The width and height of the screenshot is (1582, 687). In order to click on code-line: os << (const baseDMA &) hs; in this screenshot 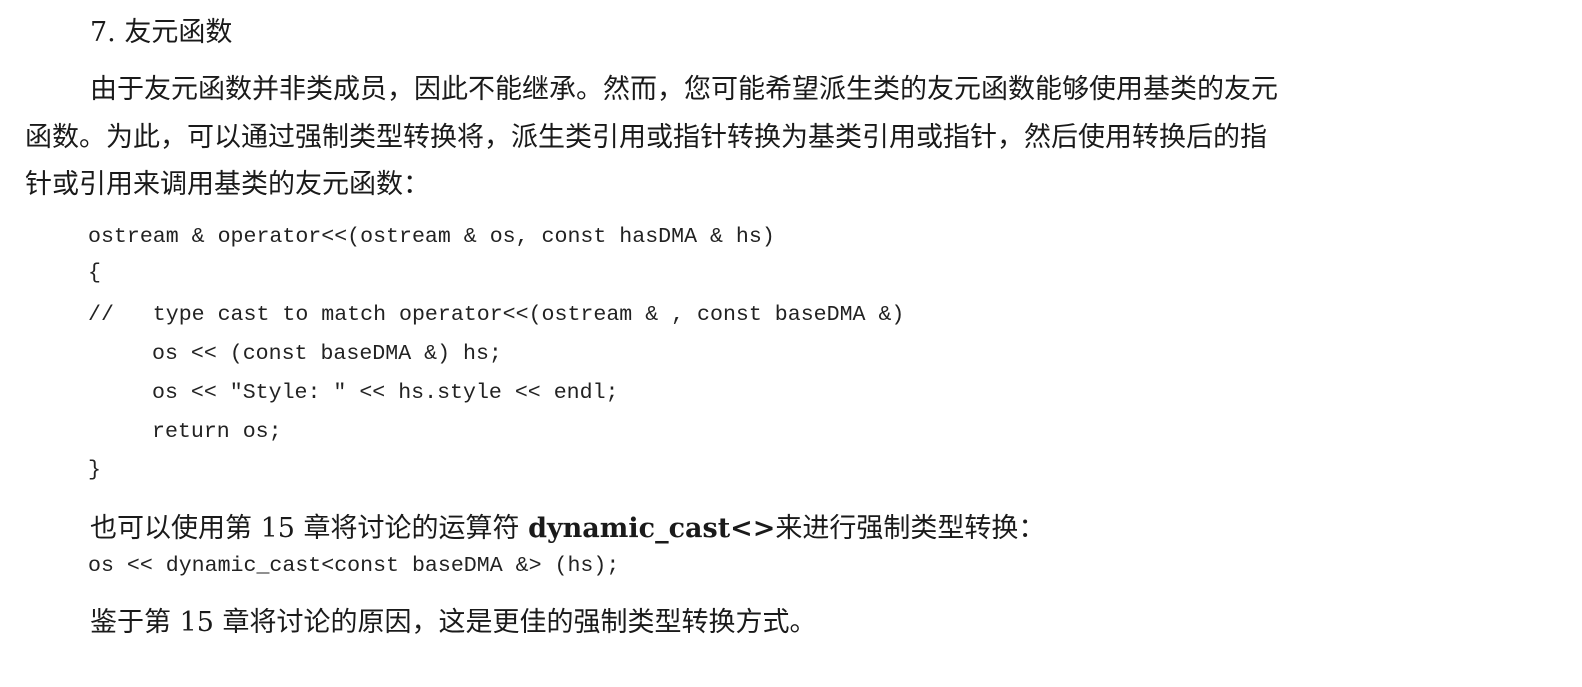, I will do `click(327, 354)`.